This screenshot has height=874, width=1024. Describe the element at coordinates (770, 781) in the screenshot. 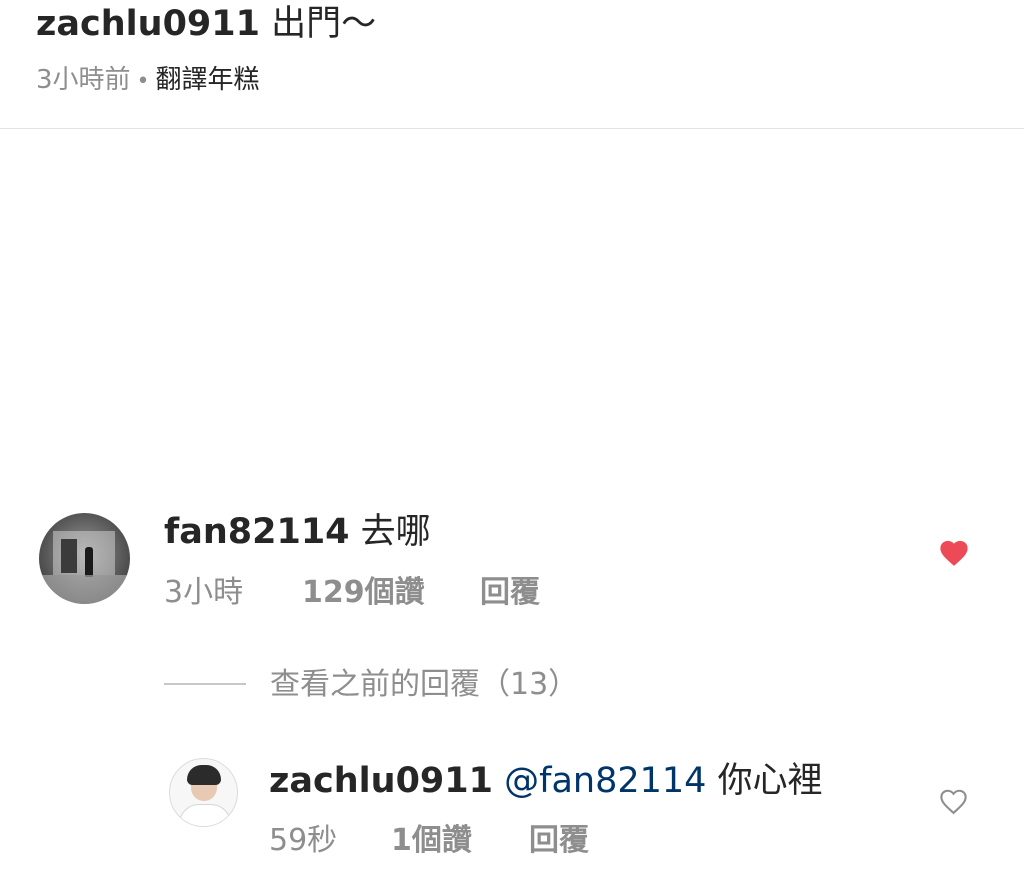

I see `reply-body: 你心裡` at that location.